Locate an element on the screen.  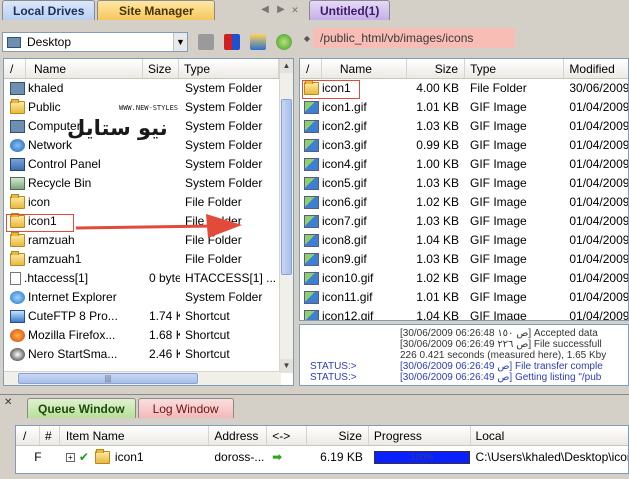
remote-path: /public_html/vb/images/icons is located at coordinates (414, 38).